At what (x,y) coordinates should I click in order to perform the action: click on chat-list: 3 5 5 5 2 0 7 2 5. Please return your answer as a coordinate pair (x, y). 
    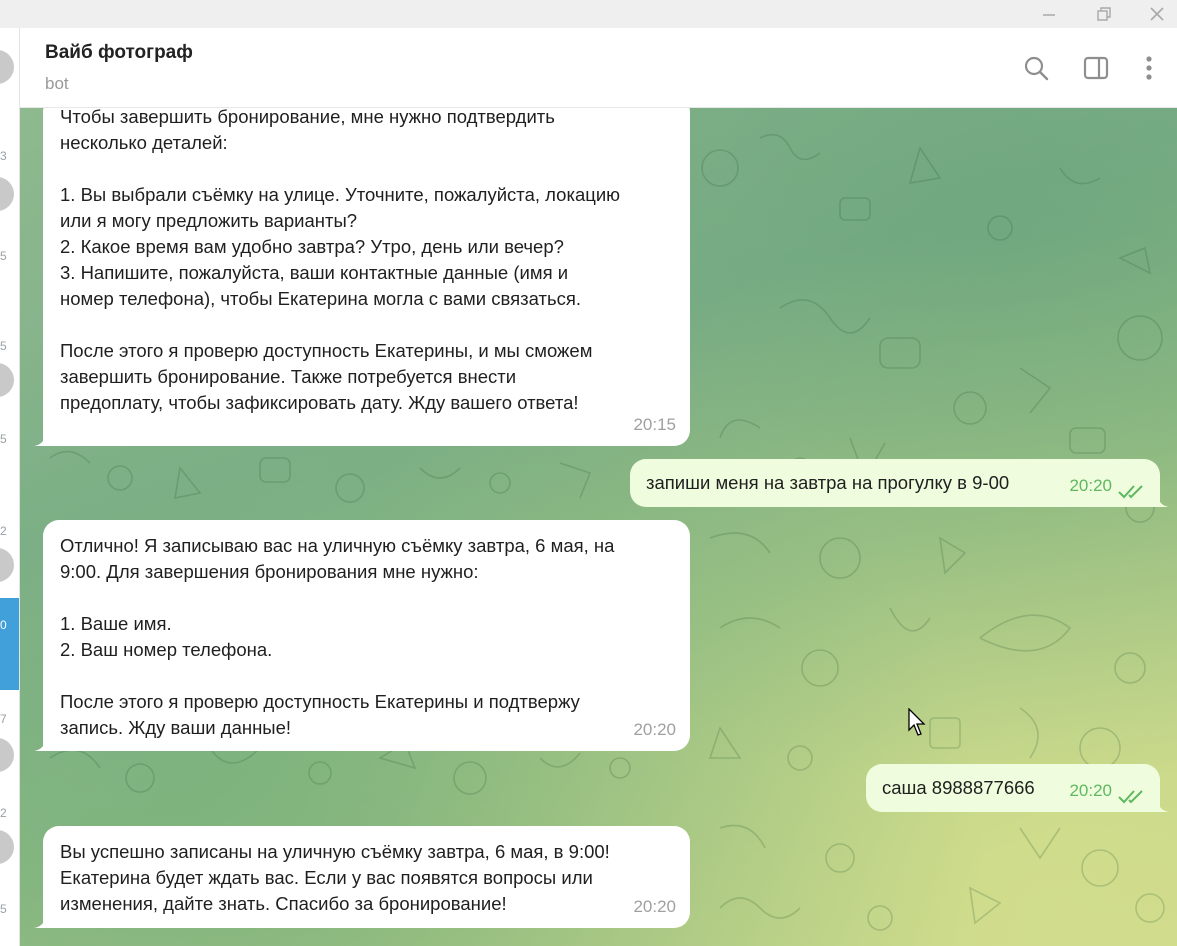
    Looking at the image, I should click on (10, 487).